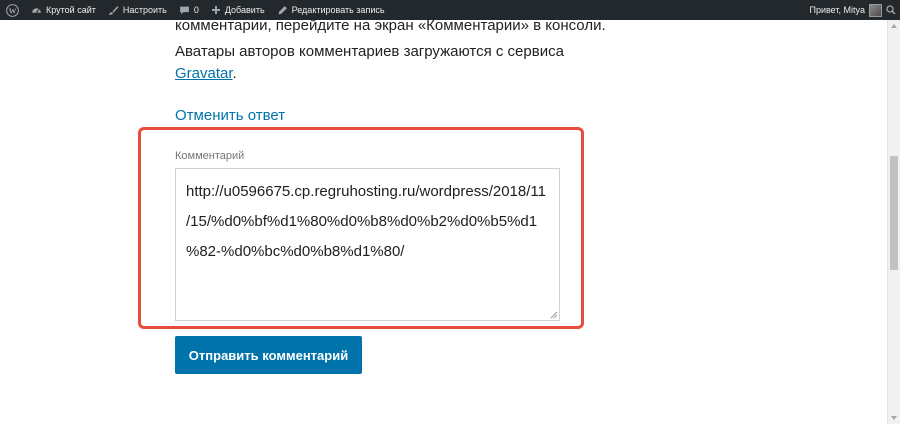  What do you see at coordinates (295, 251) in the screenshot?
I see `comment-text-line: %82-%d0%bc%d0%b8%d1%80/` at bounding box center [295, 251].